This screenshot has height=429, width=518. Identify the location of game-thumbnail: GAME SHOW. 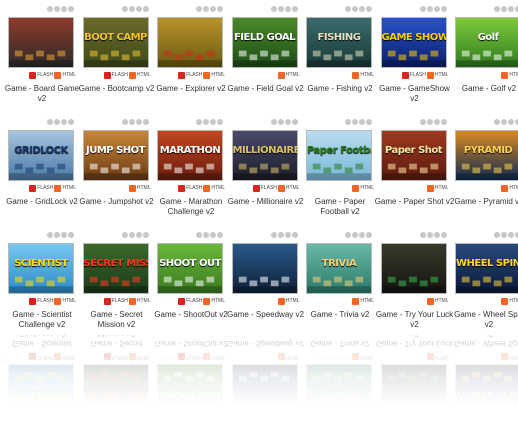
(413, 42).